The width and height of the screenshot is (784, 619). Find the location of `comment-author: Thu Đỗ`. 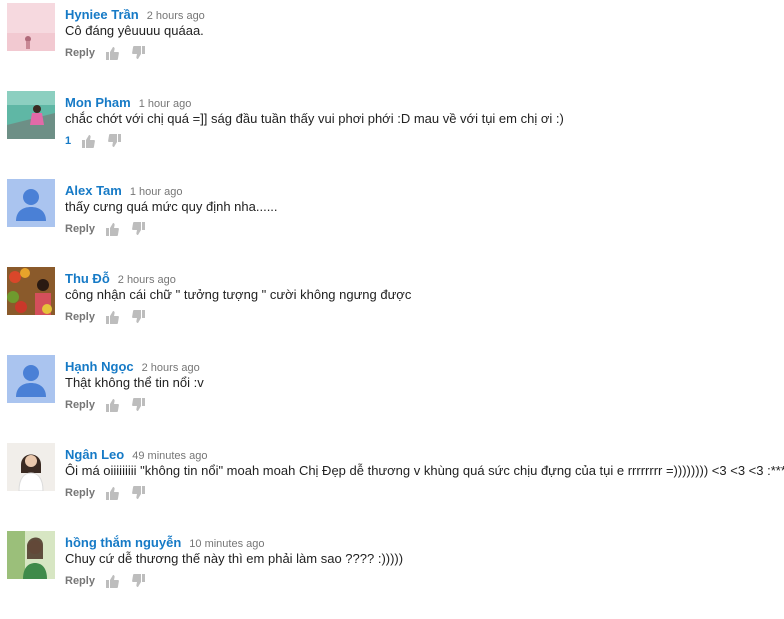

comment-author: Thu Đỗ is located at coordinates (87, 278).